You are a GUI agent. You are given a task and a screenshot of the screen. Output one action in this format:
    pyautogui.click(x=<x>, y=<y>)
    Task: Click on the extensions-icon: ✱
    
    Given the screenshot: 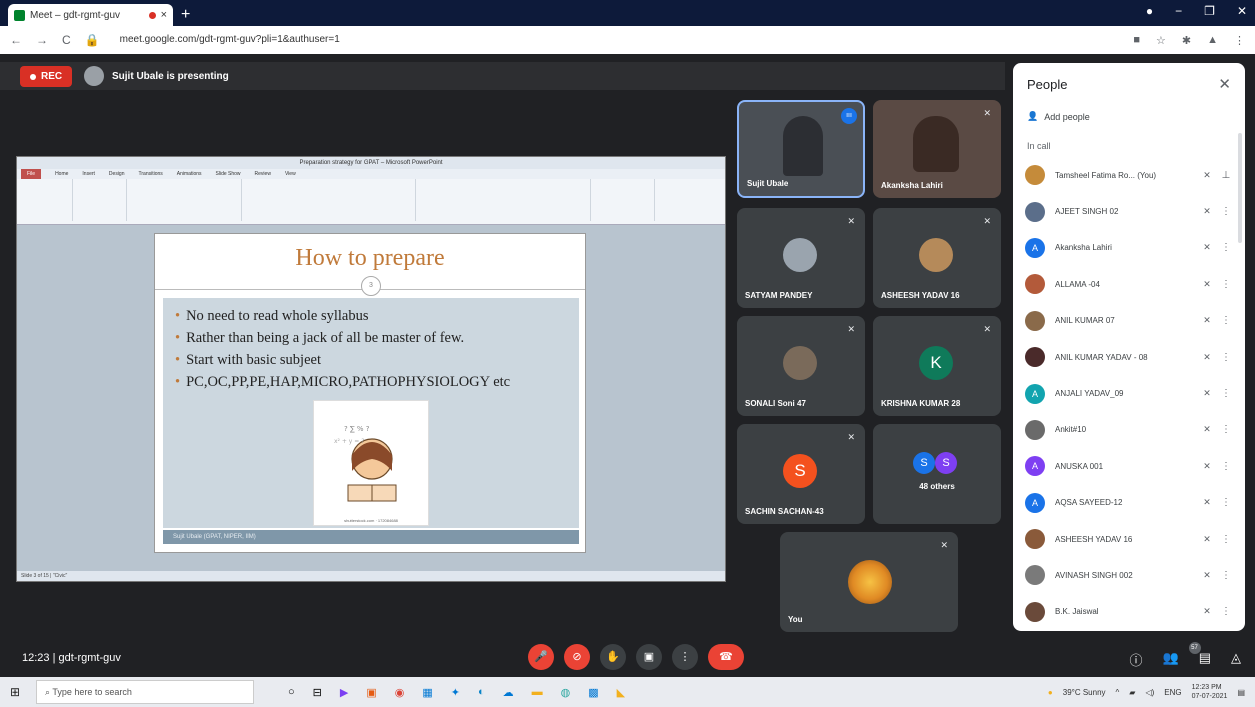 What is the action you would take?
    pyautogui.click(x=1186, y=40)
    